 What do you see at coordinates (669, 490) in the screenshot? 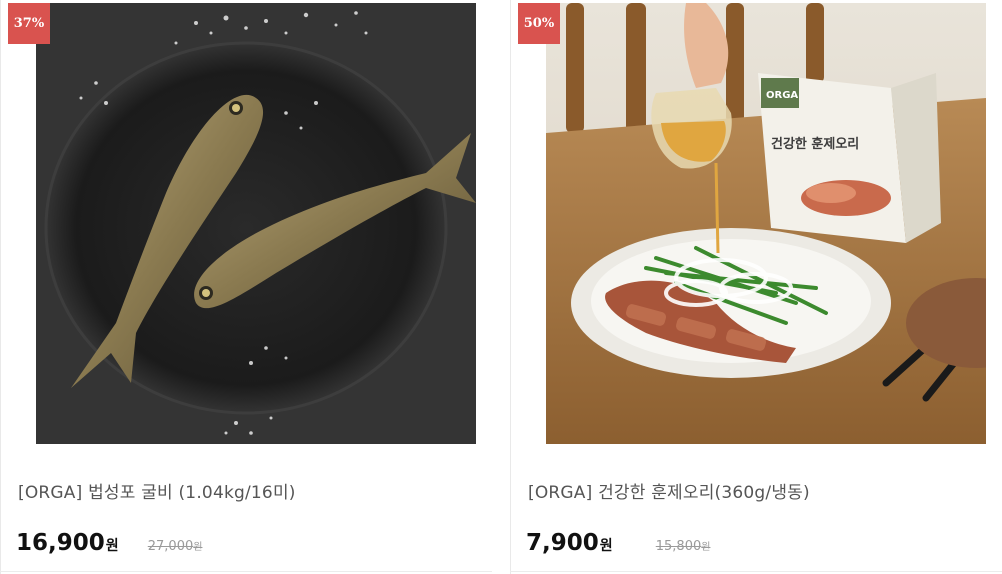
I see `product-title: [ORGA] 건강한 훈제오리(360g/냉동)` at bounding box center [669, 490].